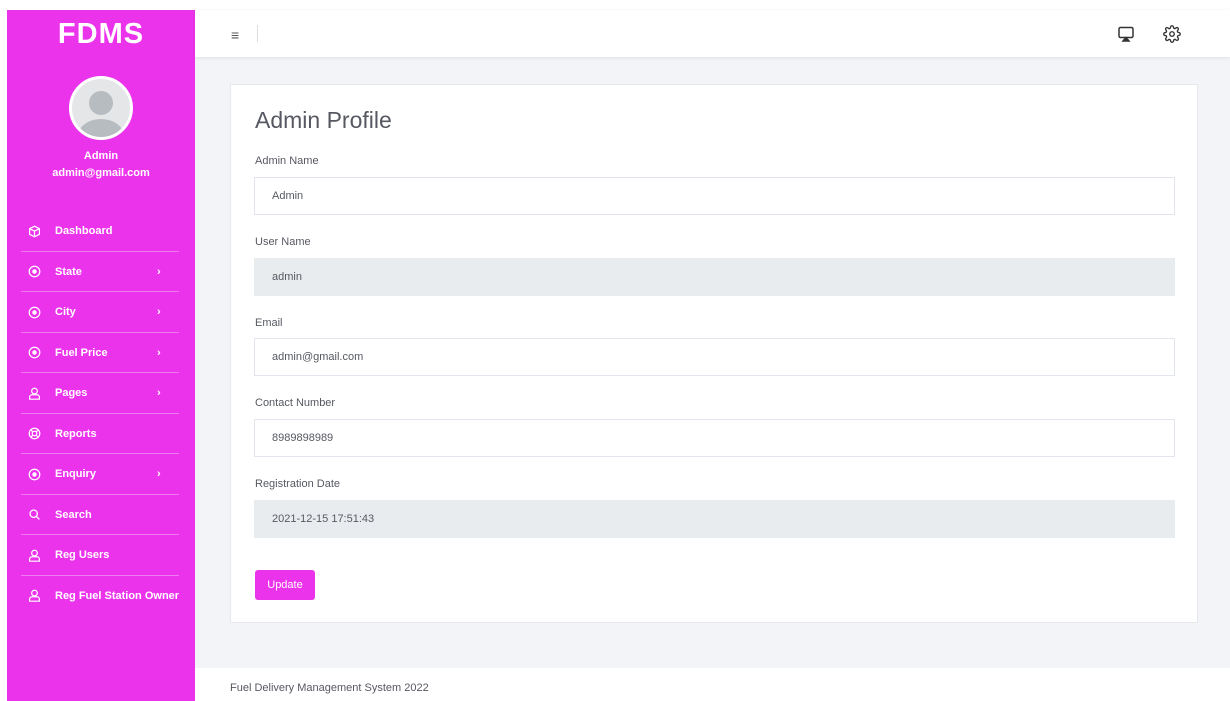 The width and height of the screenshot is (1230, 701). I want to click on box-icon, so click(34, 231).